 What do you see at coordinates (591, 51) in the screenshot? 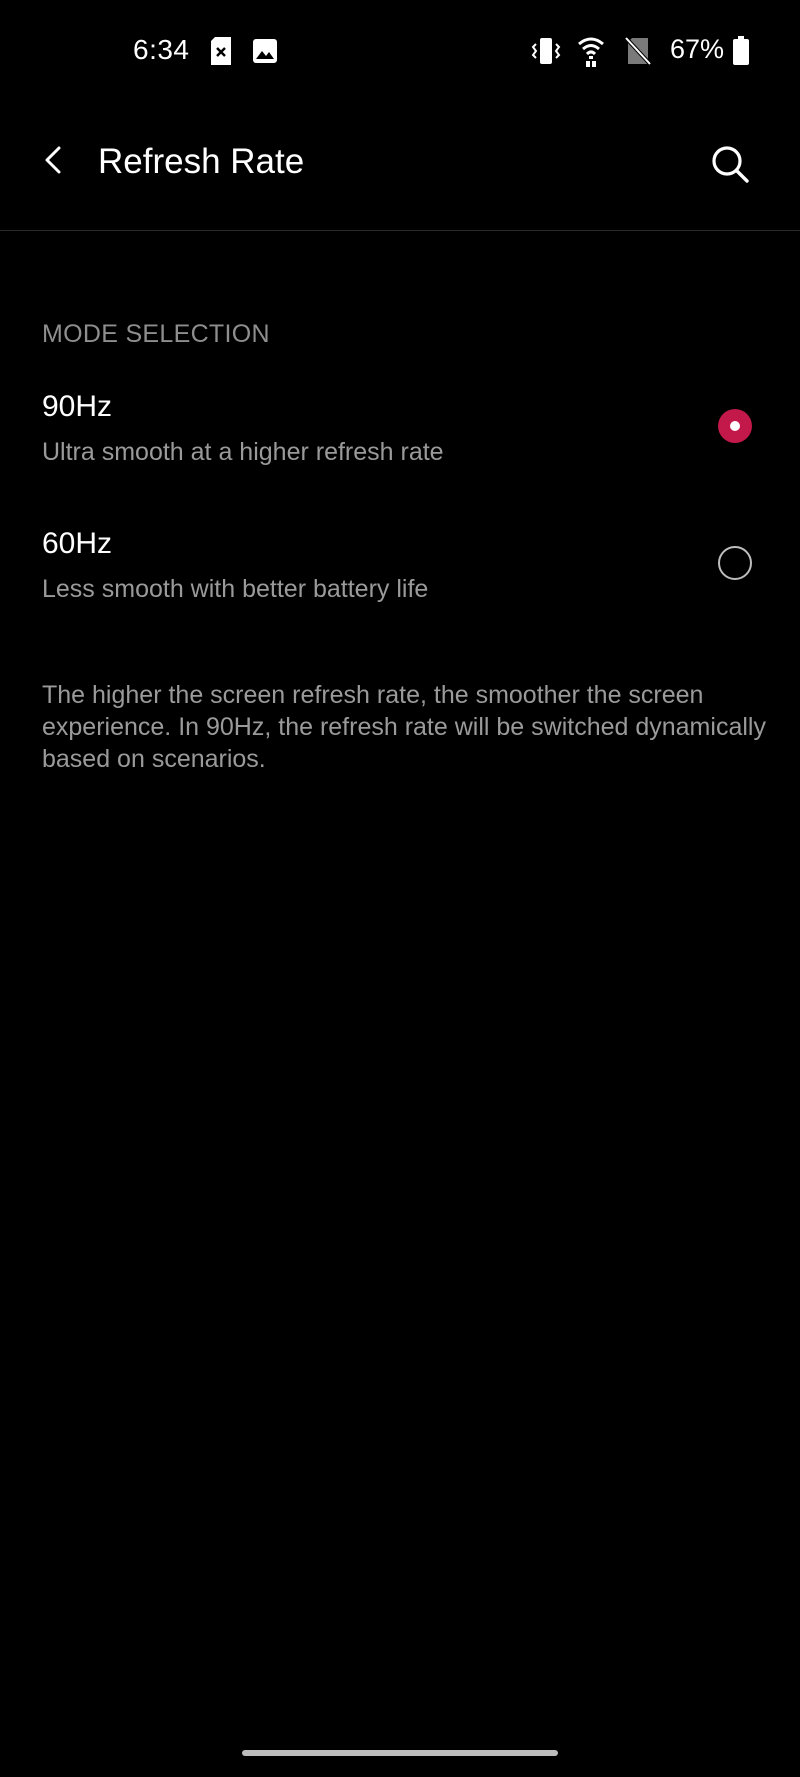
I see `wifi-icon` at bounding box center [591, 51].